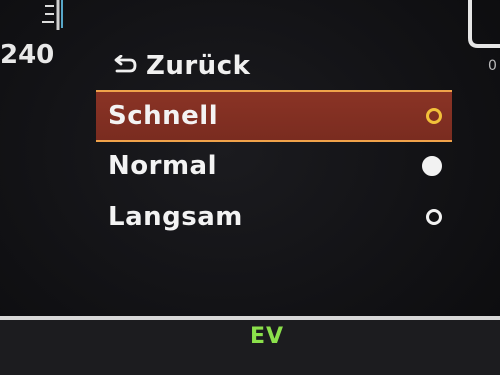  What do you see at coordinates (432, 166) in the screenshot?
I see `radio-filled-icon` at bounding box center [432, 166].